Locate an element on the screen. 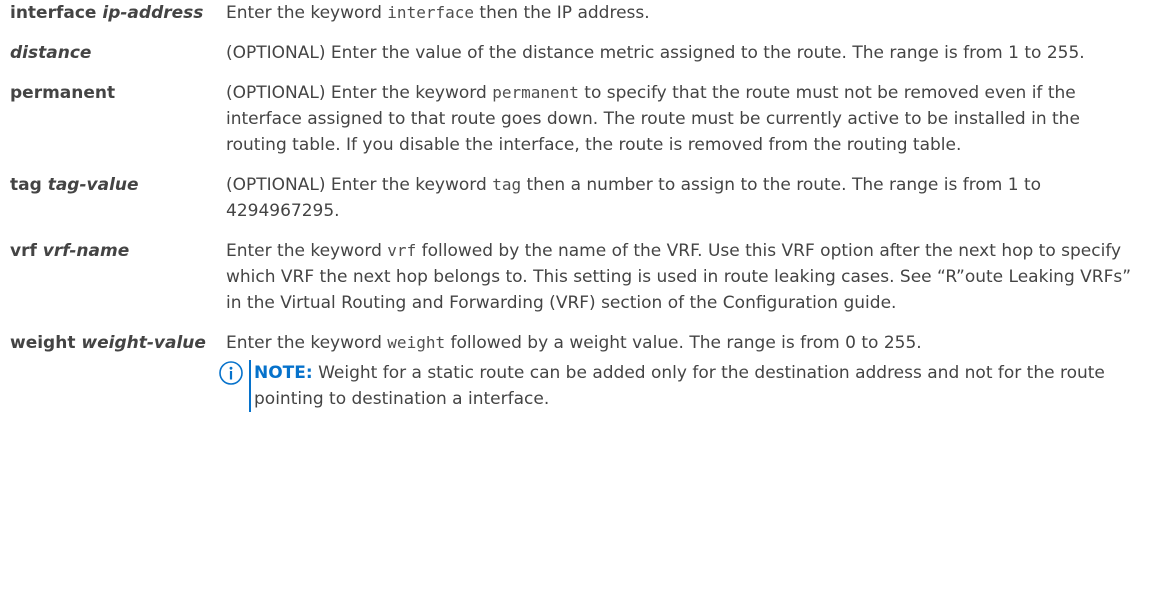 This screenshot has width=1157, height=591. param-keyword: weight is located at coordinates (43, 343).